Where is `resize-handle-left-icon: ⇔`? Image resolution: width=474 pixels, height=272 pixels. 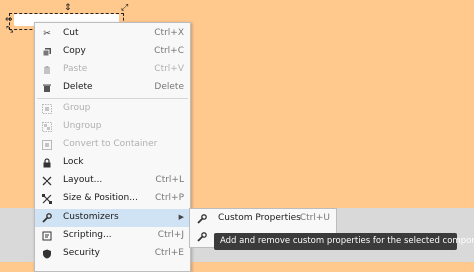
resize-handle-left-icon: ⇔ is located at coordinates (9, 20).